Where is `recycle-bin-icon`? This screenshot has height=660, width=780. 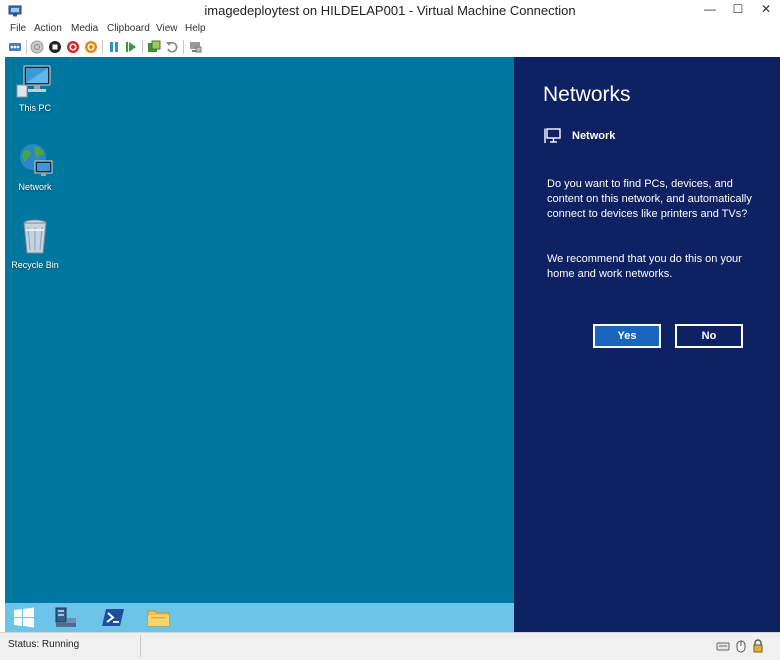 recycle-bin-icon is located at coordinates (35, 236).